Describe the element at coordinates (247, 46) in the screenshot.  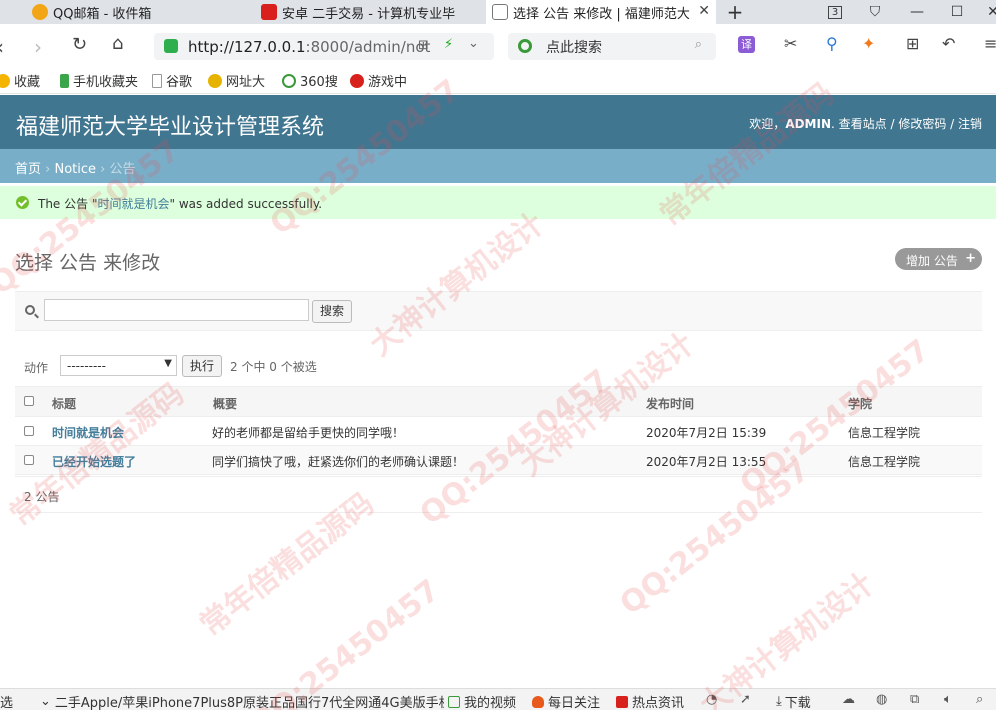
I see `url-host: http://127.0.0.1` at that location.